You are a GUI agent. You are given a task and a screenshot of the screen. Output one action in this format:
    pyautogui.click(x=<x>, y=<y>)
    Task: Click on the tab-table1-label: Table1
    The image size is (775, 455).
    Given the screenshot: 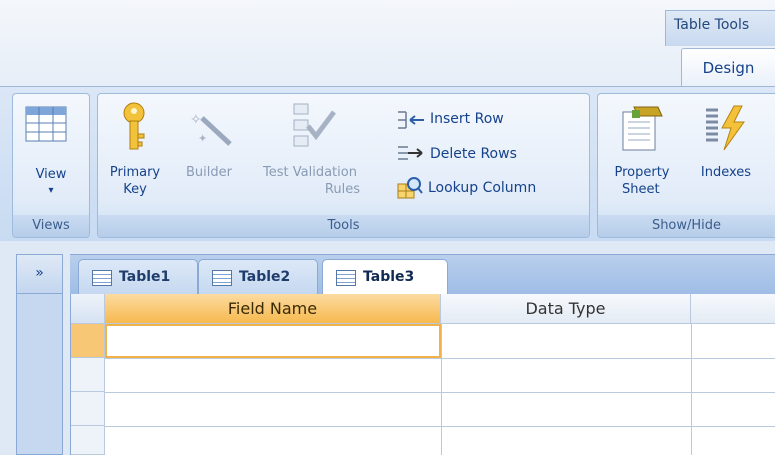 What is the action you would take?
    pyautogui.click(x=145, y=277)
    